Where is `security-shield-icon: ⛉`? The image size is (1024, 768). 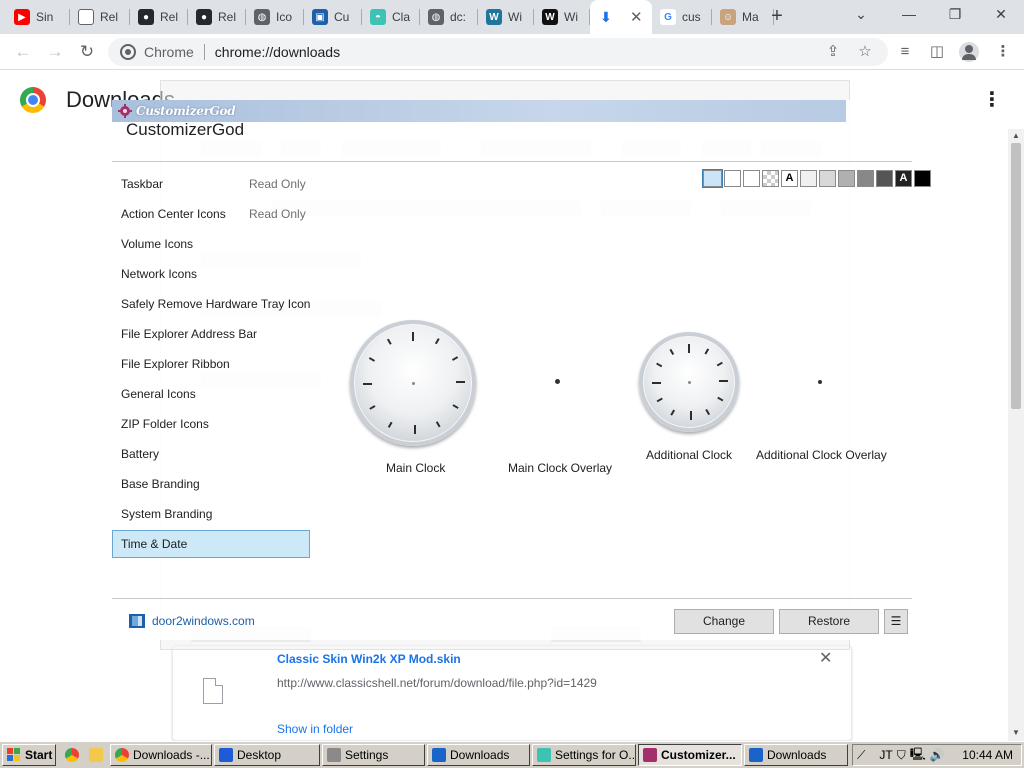
security-shield-icon: ⛉ is located at coordinates (901, 755).